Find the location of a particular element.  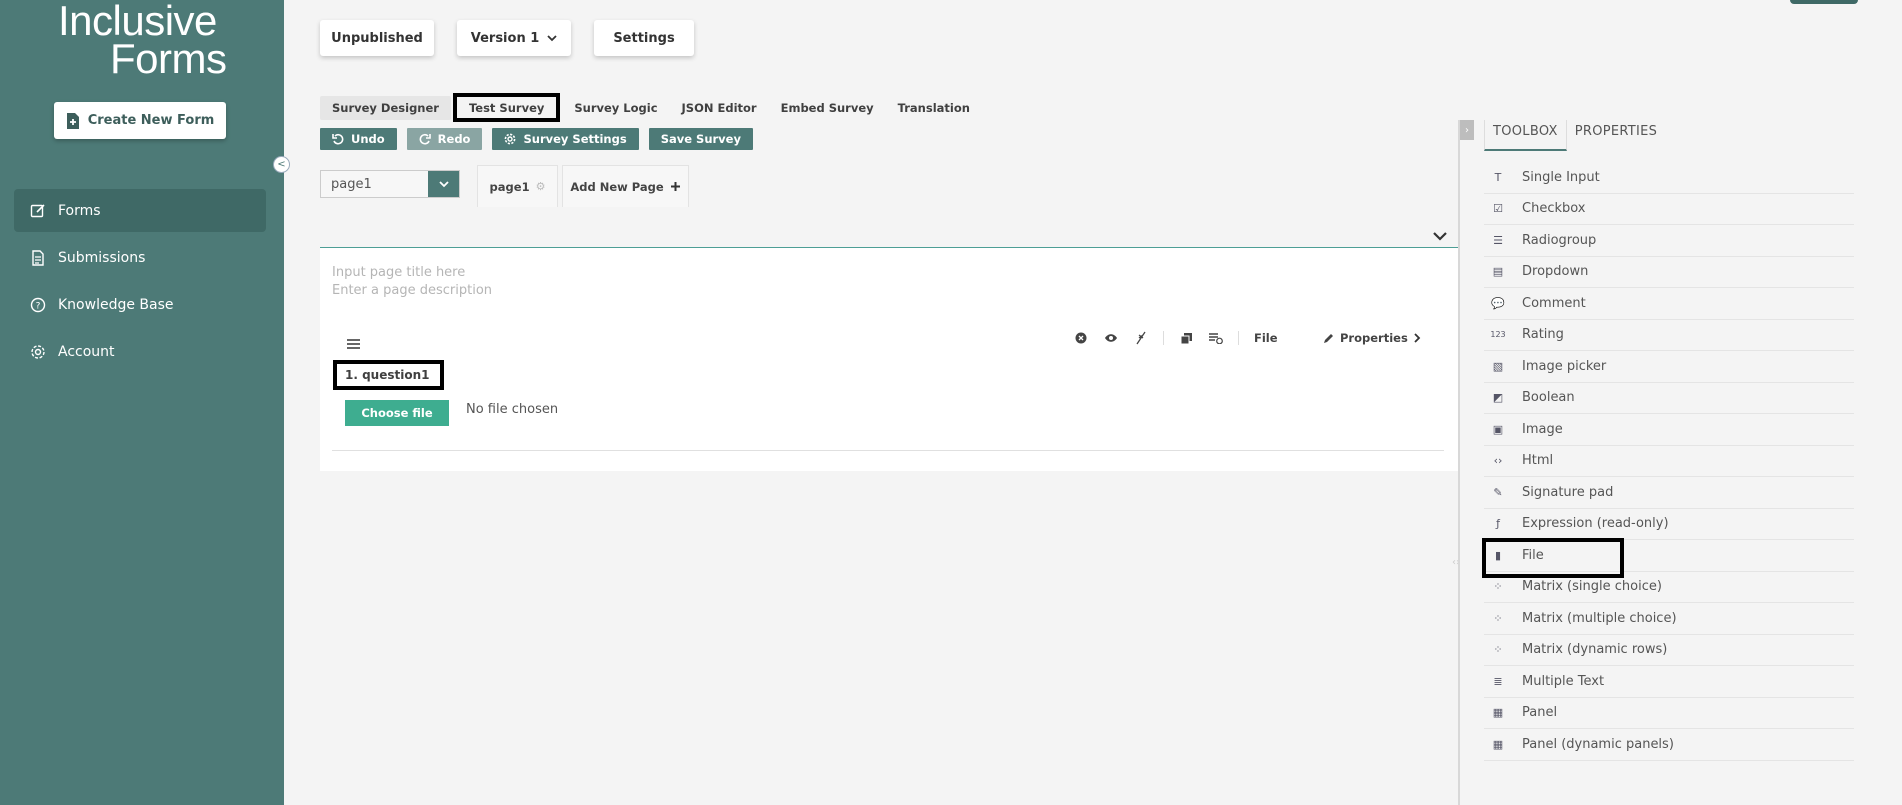

page-description-input: Enter a page description is located at coordinates (412, 290).